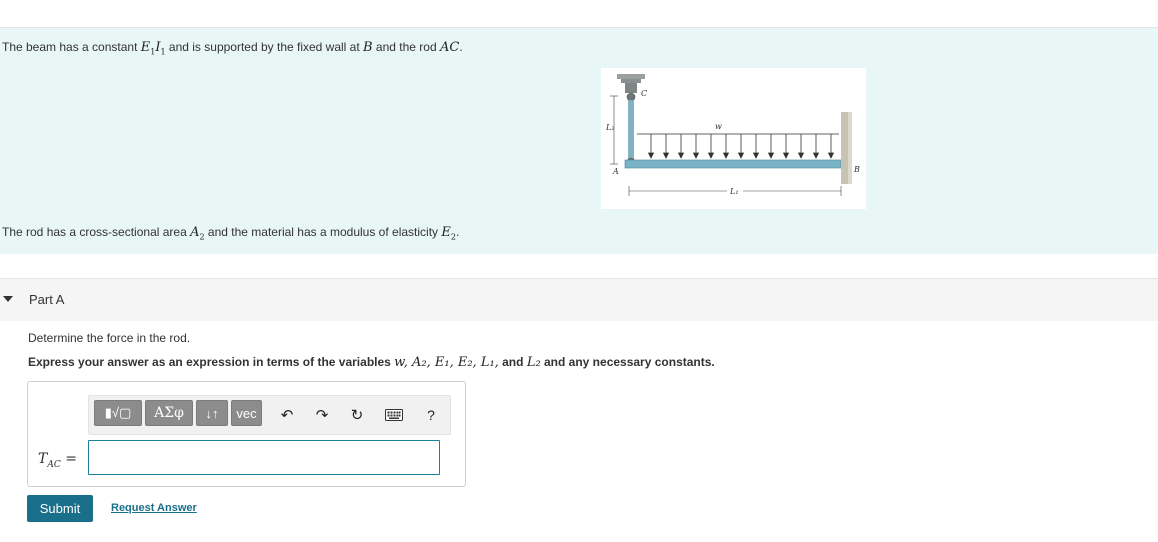 Image resolution: width=1158 pixels, height=542 pixels. Describe the element at coordinates (212, 413) in the screenshot. I see `subscript-superscript-button: ↓↑` at that location.